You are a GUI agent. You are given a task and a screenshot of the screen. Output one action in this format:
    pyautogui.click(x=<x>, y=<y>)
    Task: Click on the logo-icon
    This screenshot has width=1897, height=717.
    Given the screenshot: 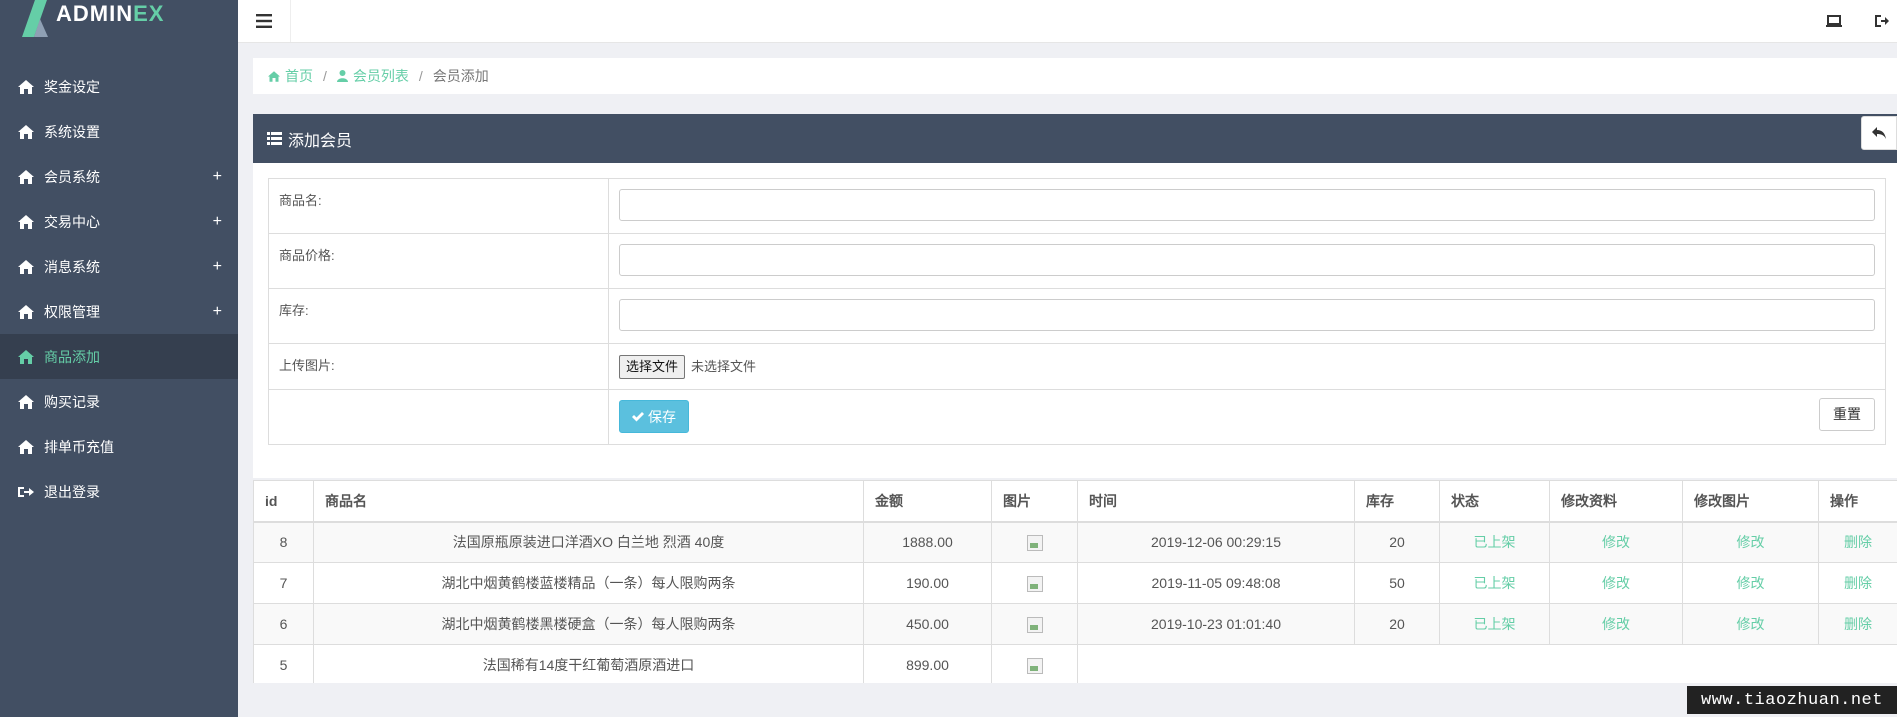 What is the action you would take?
    pyautogui.click(x=35, y=18)
    